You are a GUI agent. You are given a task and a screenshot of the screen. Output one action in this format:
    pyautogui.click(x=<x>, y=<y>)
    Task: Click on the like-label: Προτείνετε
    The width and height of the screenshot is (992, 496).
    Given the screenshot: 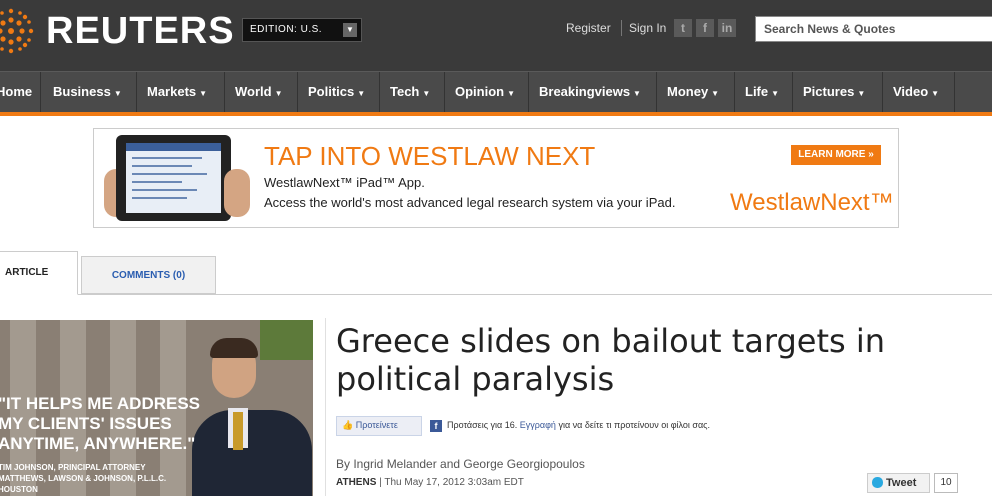 What is the action you would take?
    pyautogui.click(x=376, y=425)
    